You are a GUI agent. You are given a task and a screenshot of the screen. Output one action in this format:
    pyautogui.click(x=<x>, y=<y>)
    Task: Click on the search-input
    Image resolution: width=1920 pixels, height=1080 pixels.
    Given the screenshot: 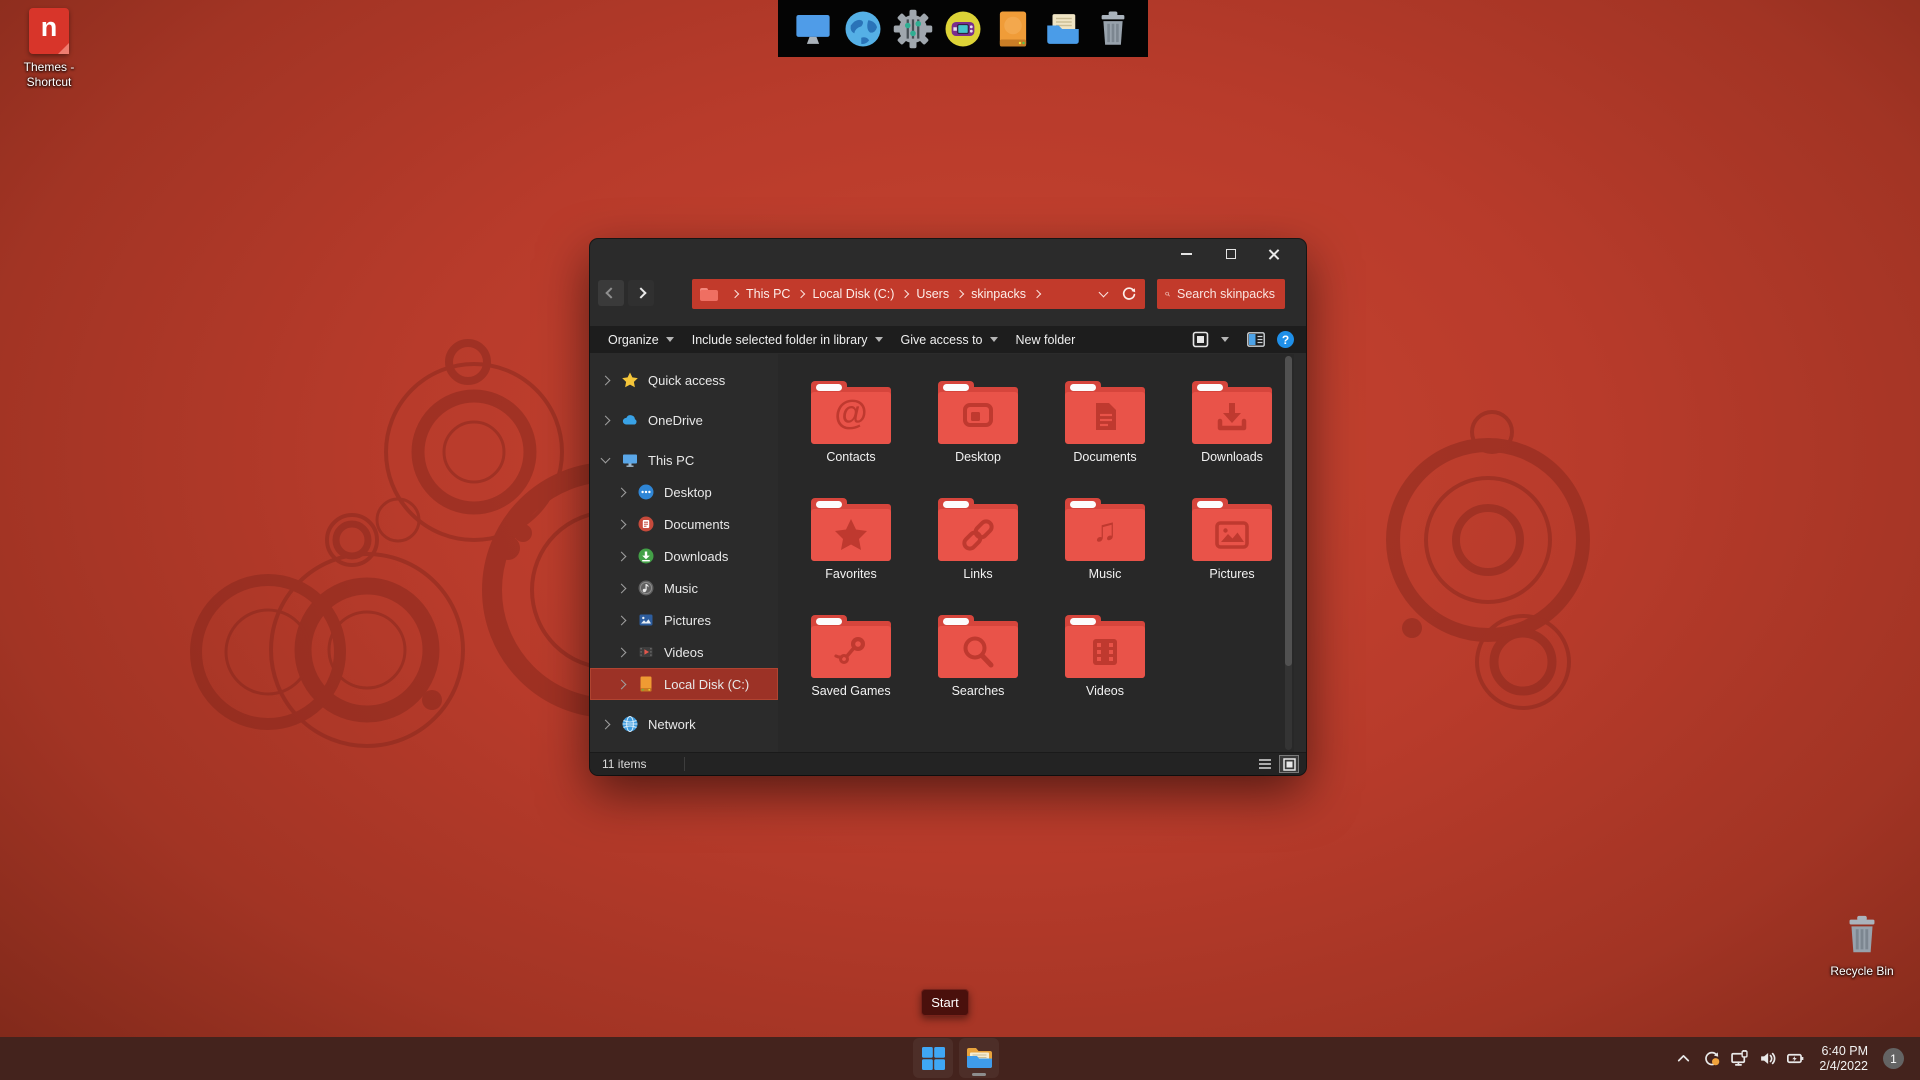 What is the action you would take?
    pyautogui.click(x=1227, y=294)
    